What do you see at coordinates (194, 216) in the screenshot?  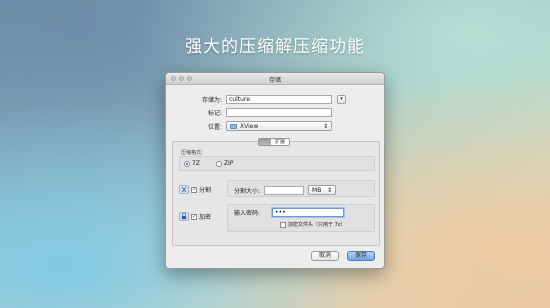 I see `encrypt-checkbox: ✓` at bounding box center [194, 216].